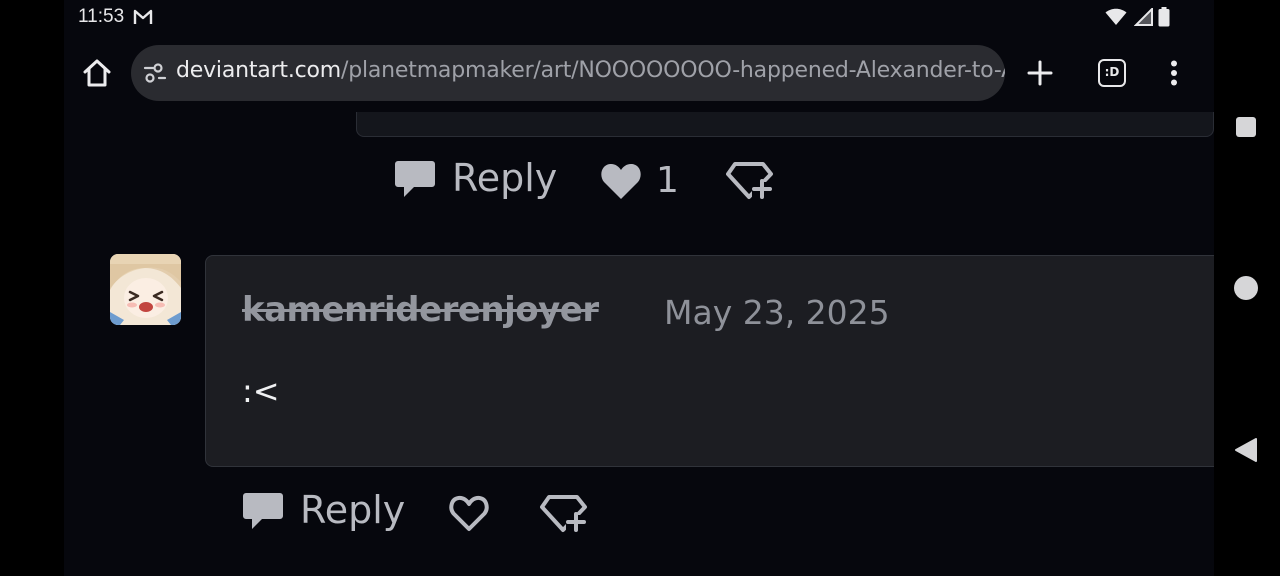  I want to click on recents-button, so click(1246, 127).